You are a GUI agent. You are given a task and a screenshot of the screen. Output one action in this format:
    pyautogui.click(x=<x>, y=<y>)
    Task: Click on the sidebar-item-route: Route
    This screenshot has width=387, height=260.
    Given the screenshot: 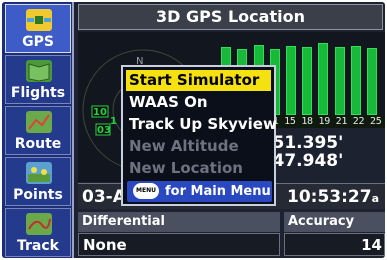 What is the action you would take?
    pyautogui.click(x=38, y=130)
    